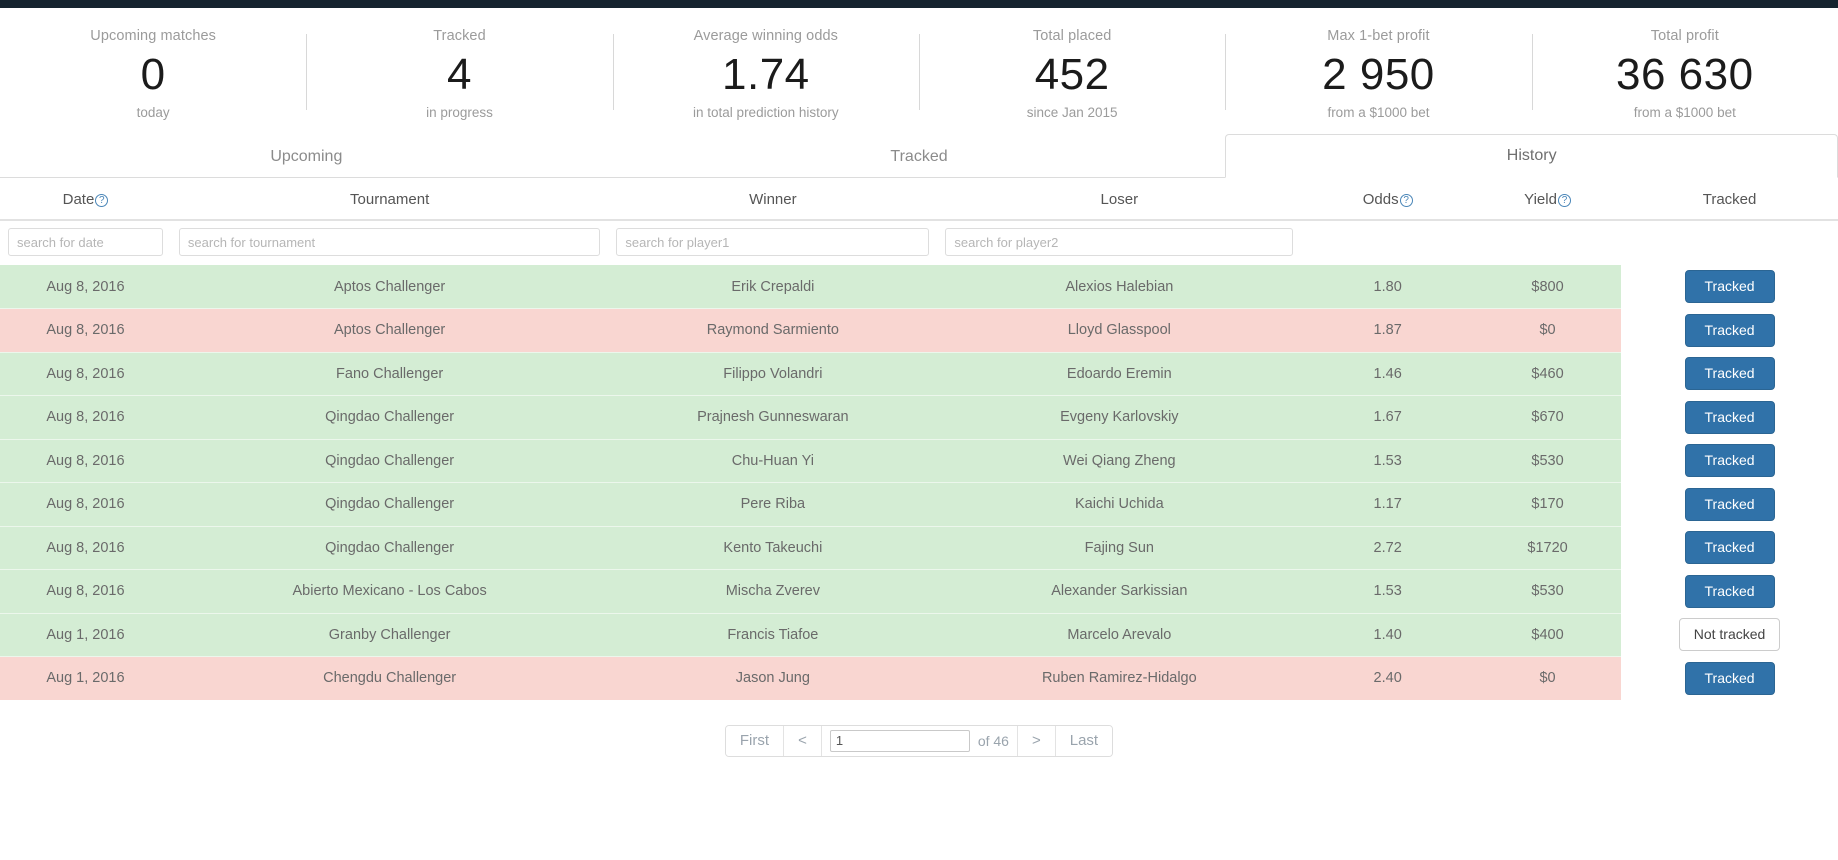 This screenshot has width=1838, height=860. What do you see at coordinates (1119, 417) in the screenshot?
I see `cell-loser: Evgeny Karlovskiy` at bounding box center [1119, 417].